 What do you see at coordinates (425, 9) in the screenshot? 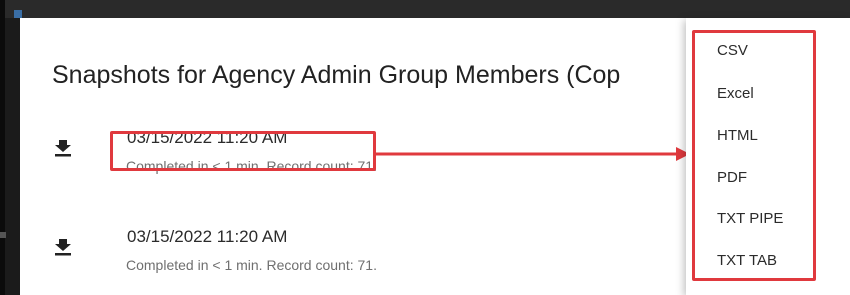
I see `app-header-background` at bounding box center [425, 9].